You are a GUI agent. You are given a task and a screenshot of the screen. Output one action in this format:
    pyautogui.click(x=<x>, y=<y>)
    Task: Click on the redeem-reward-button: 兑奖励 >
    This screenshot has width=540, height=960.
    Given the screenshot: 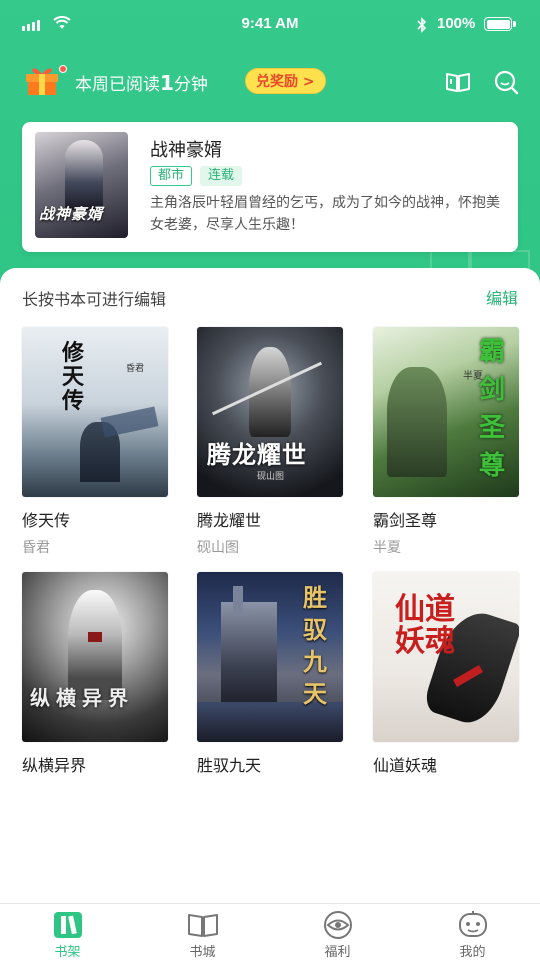 What is the action you would take?
    pyautogui.click(x=285, y=81)
    